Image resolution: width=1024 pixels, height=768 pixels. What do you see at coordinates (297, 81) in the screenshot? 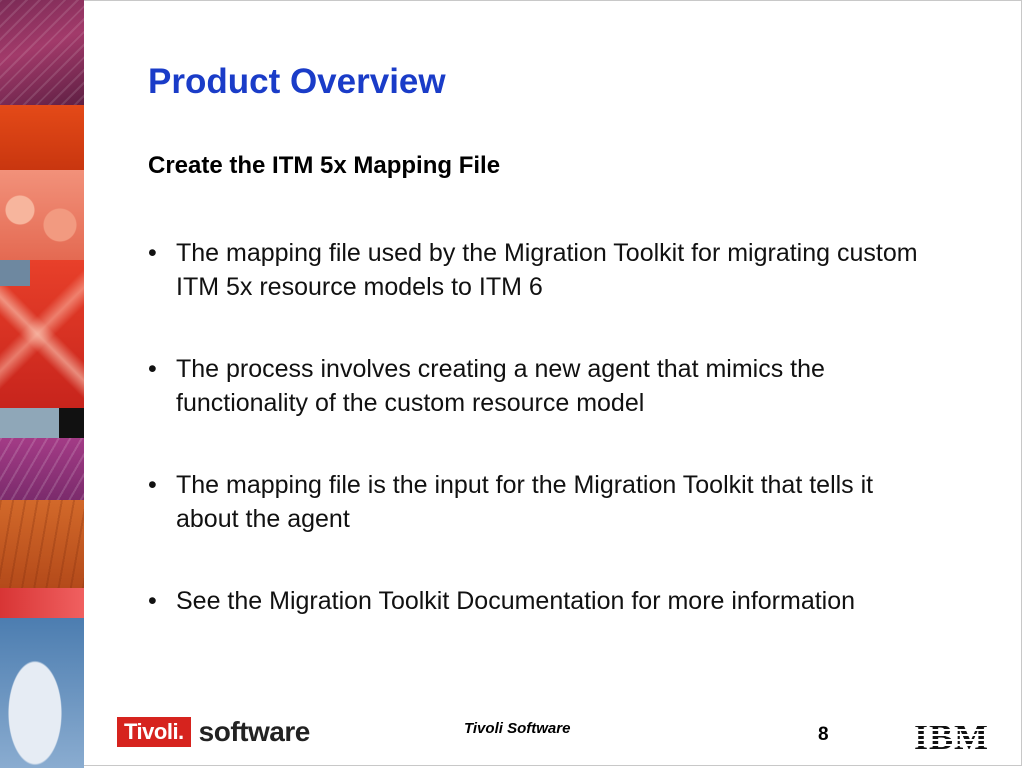
I see `slide-title: Product Overview` at bounding box center [297, 81].